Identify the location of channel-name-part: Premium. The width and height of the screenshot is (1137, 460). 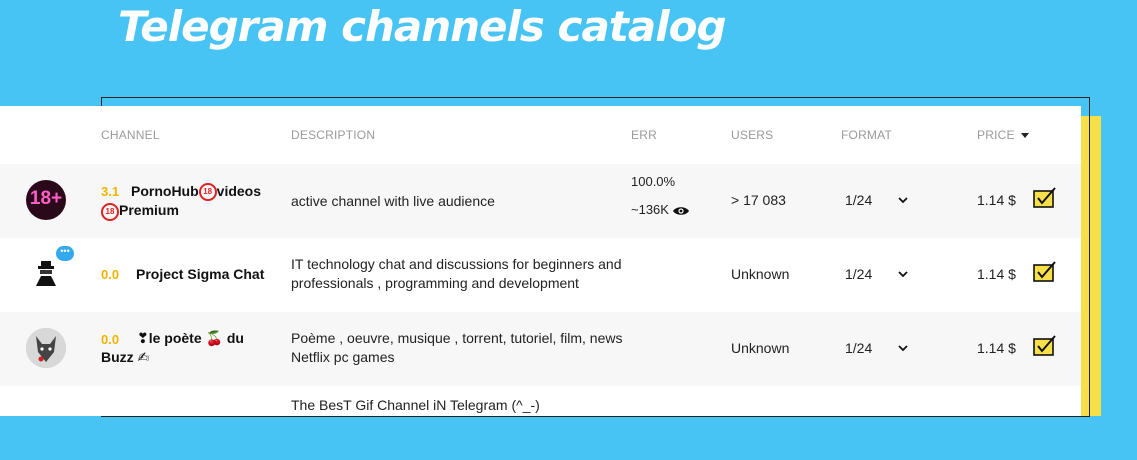
(149, 210).